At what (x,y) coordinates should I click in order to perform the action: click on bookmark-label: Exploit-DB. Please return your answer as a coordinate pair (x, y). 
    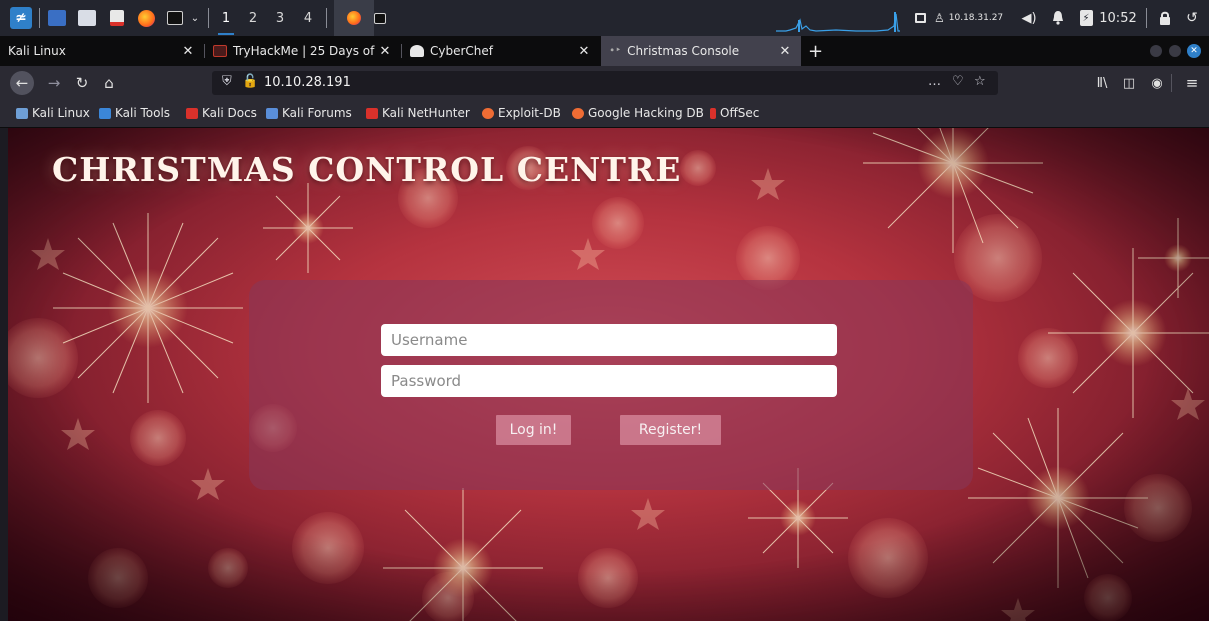
    Looking at the image, I should click on (529, 113).